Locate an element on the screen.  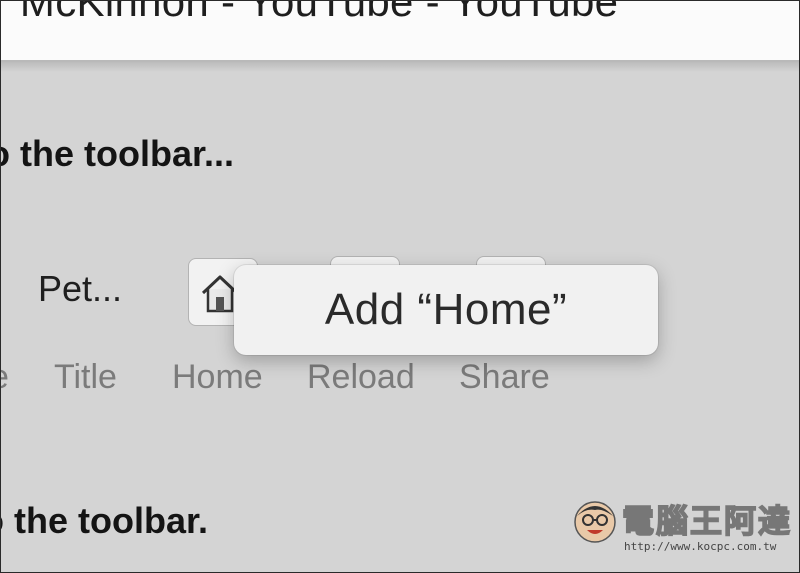
add-home-tooltip: Add “Home” is located at coordinates (446, 310).